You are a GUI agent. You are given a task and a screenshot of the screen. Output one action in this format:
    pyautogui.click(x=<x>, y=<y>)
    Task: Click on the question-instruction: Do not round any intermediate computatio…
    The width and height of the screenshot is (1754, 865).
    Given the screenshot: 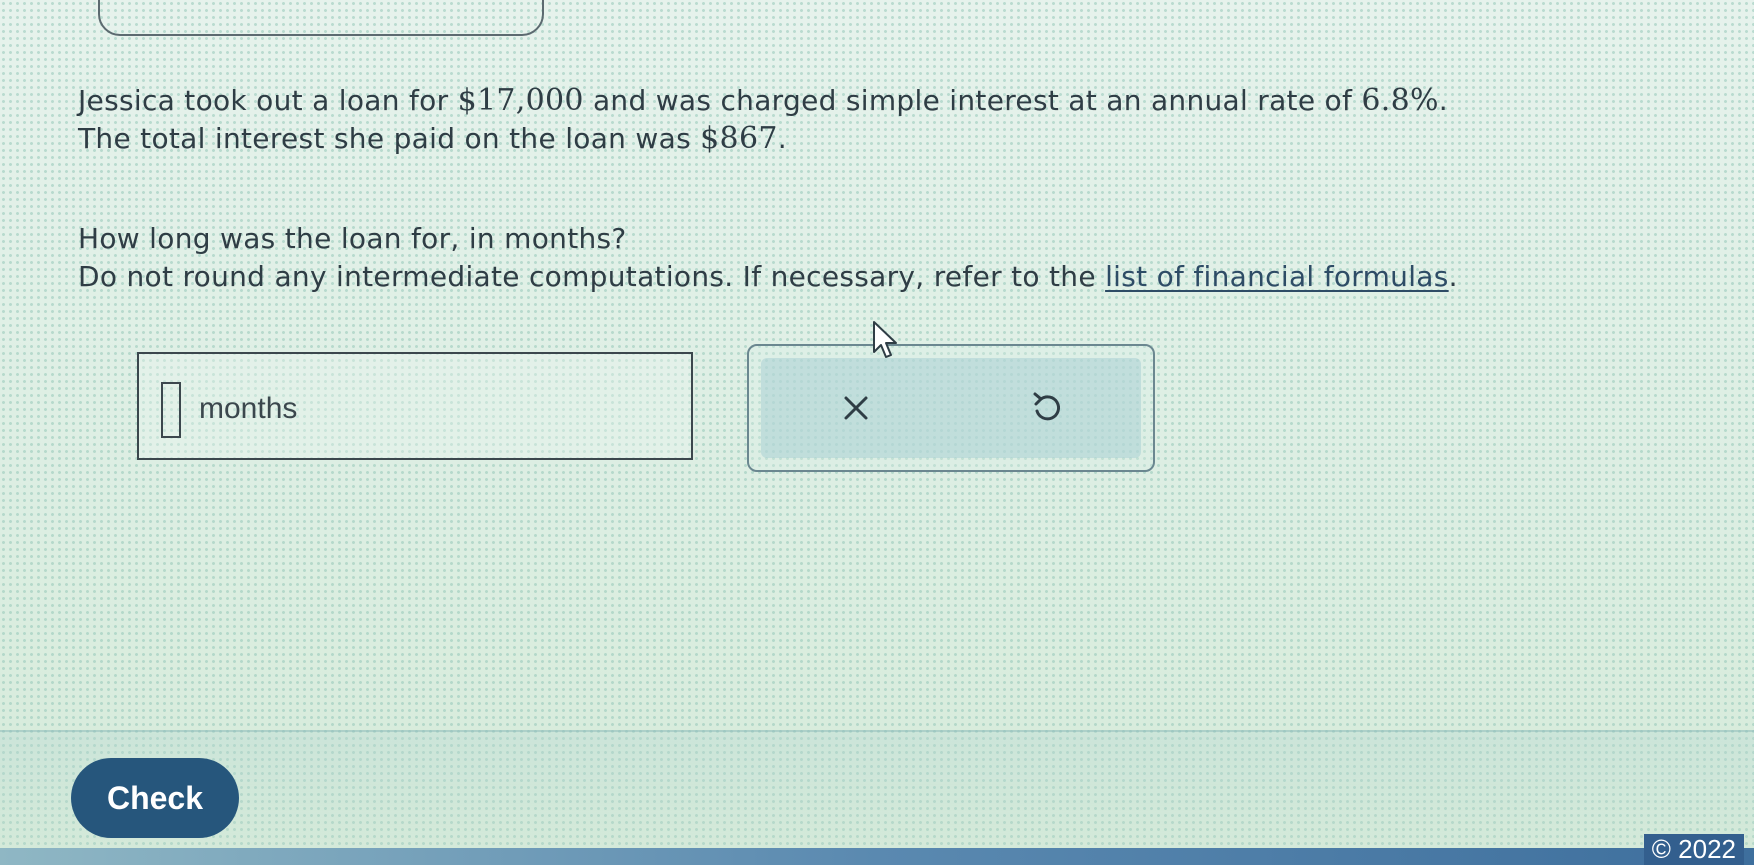 What is the action you would take?
    pyautogui.click(x=768, y=276)
    